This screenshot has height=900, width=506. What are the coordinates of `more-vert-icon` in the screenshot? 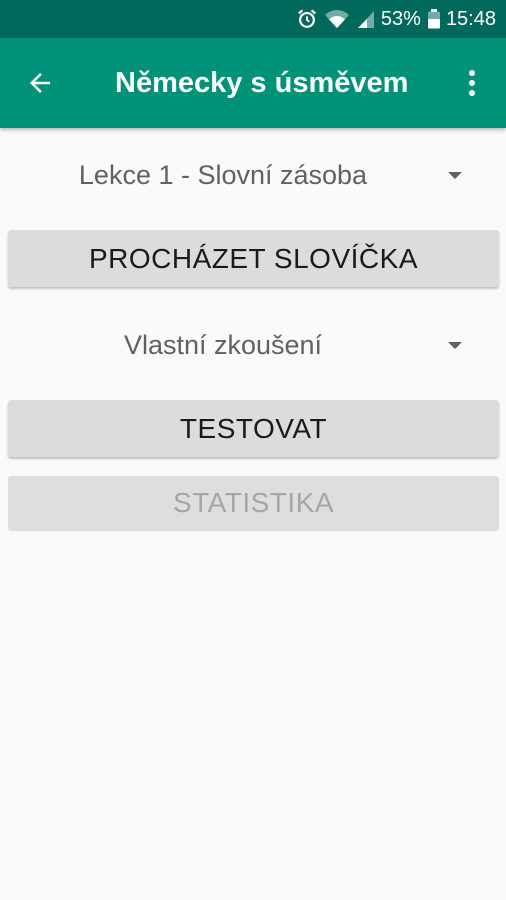 It's located at (472, 83).